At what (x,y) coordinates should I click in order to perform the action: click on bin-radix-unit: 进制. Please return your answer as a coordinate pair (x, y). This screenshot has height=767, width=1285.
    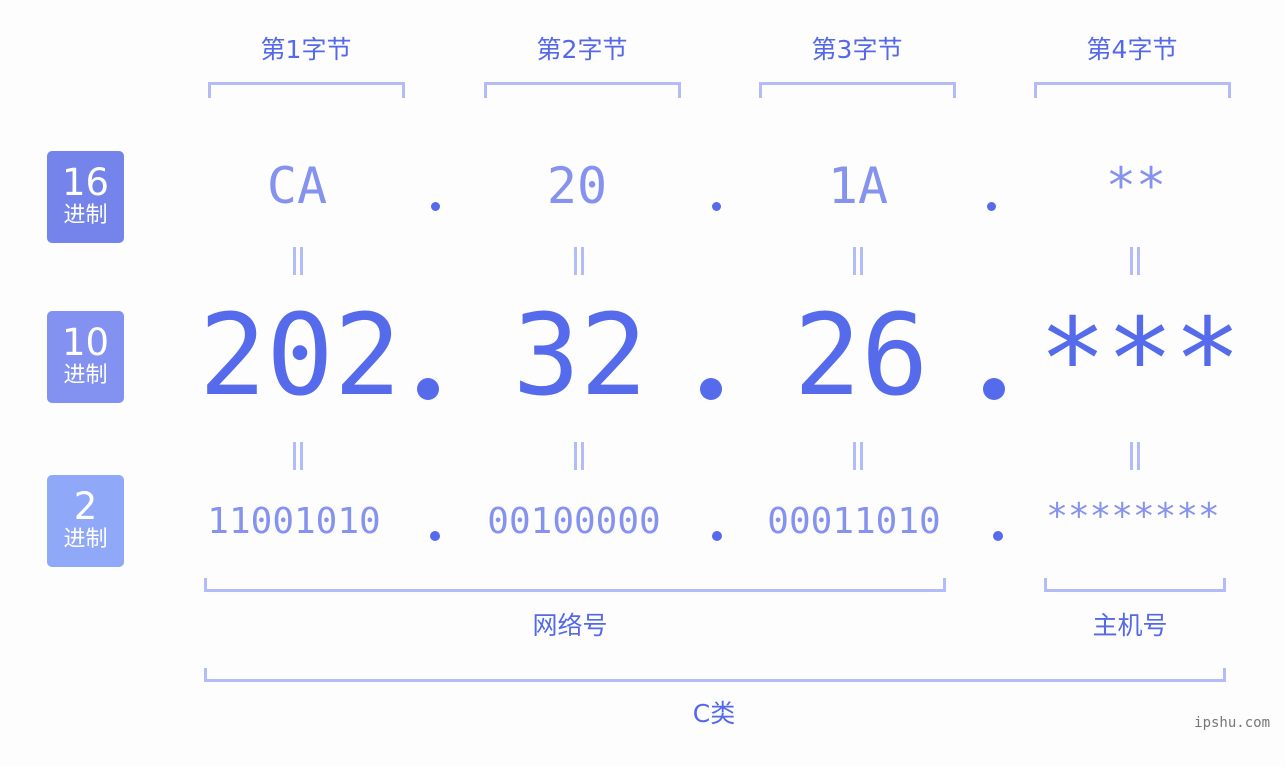
    Looking at the image, I should click on (85, 539).